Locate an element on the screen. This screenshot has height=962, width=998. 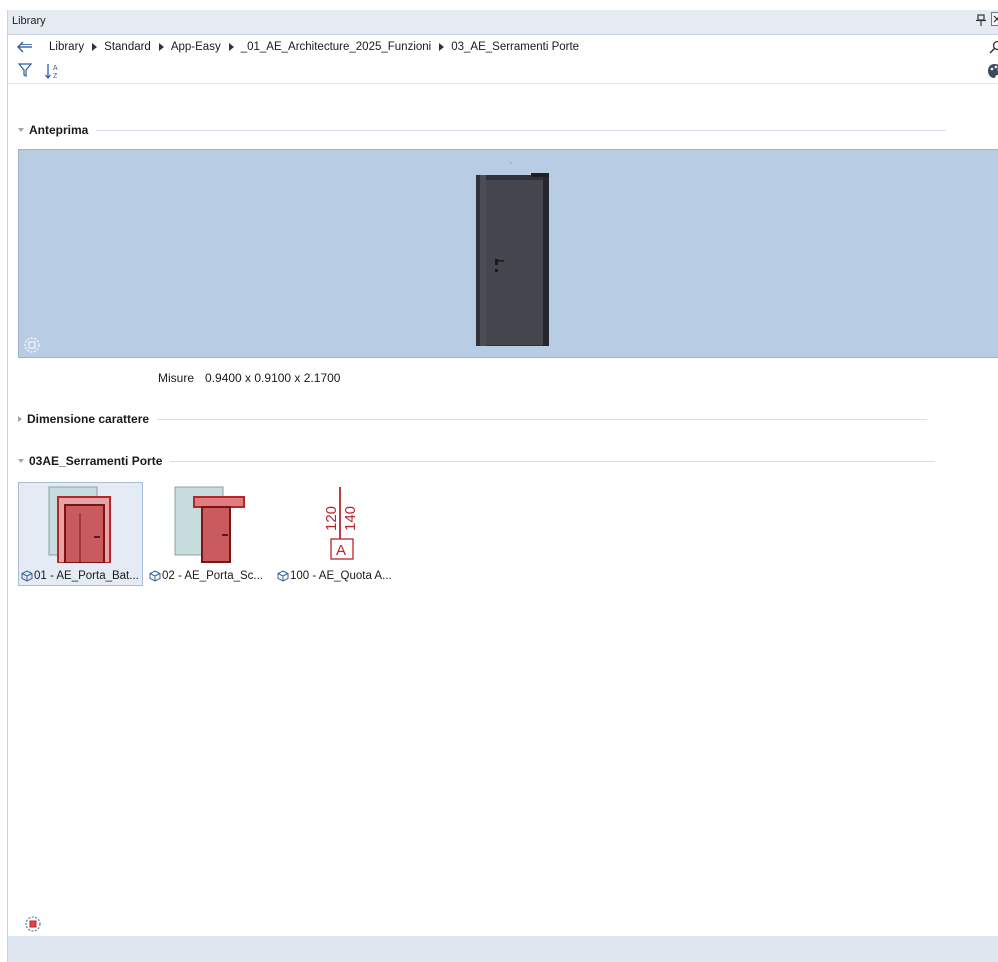
section-dimensione-carattere: Dimensione carattere is located at coordinates (473, 419).